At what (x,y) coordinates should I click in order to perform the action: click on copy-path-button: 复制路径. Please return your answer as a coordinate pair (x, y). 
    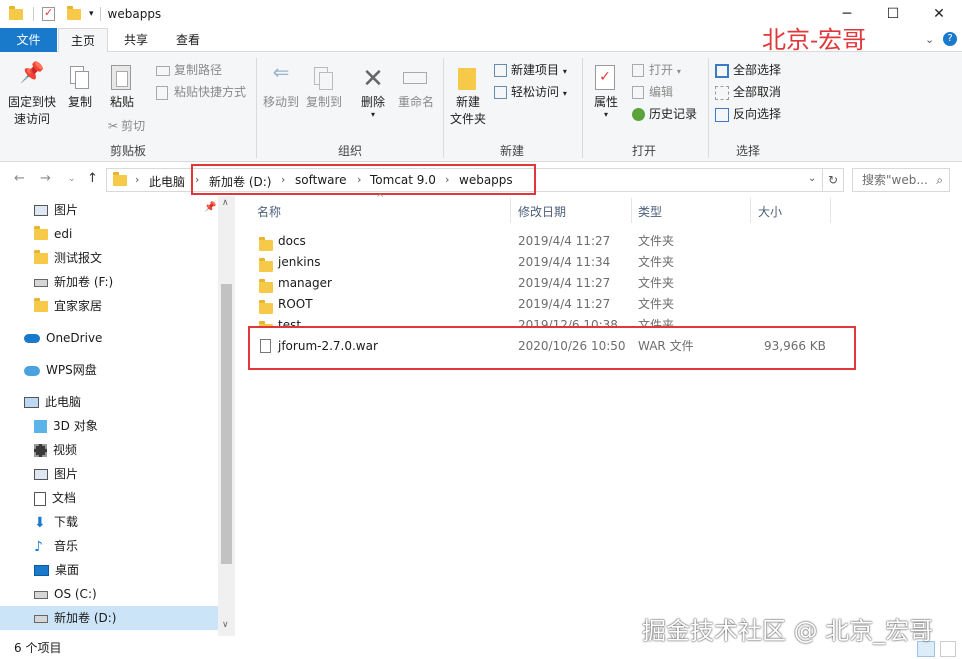
    Looking at the image, I should click on (189, 70).